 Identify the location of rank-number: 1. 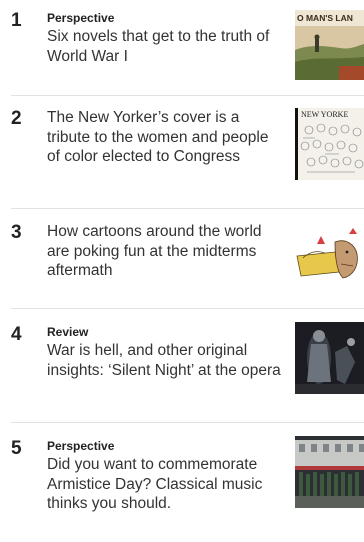
(16, 20).